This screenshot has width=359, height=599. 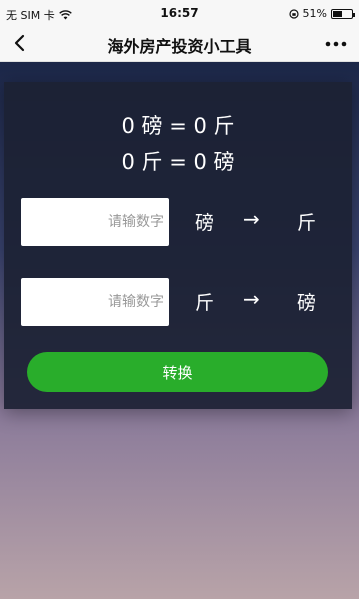 What do you see at coordinates (205, 223) in the screenshot?
I see `from-unit-label: 磅` at bounding box center [205, 223].